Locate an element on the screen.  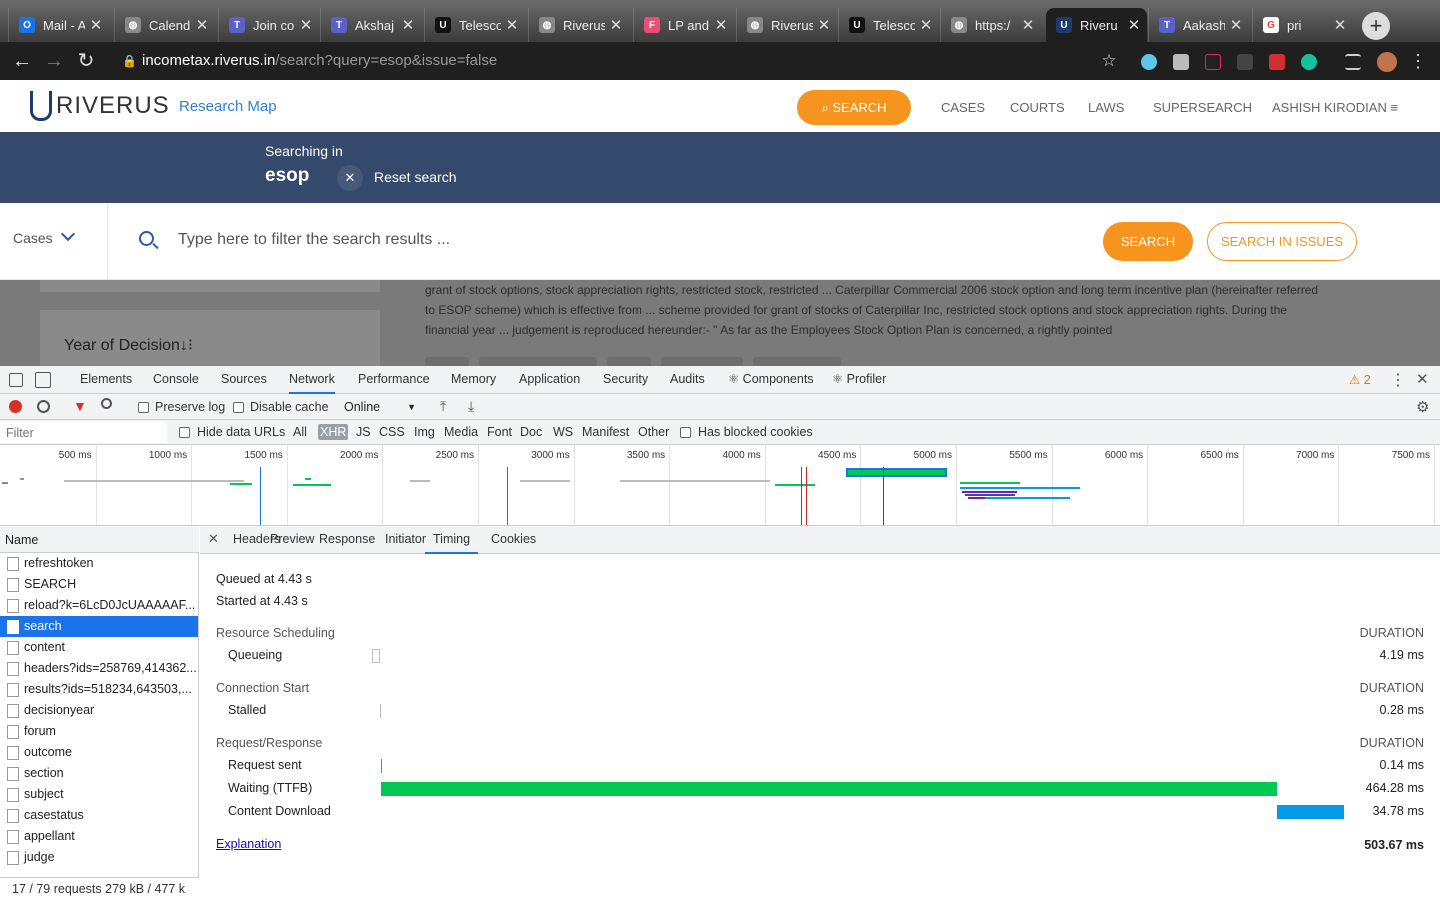
request-row: search is located at coordinates (99, 626).